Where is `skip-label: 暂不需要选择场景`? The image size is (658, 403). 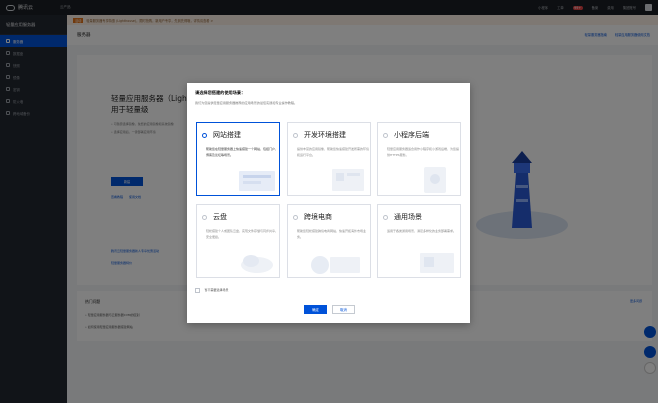
skip-label: 暂不需要选择场景 is located at coordinates (216, 290).